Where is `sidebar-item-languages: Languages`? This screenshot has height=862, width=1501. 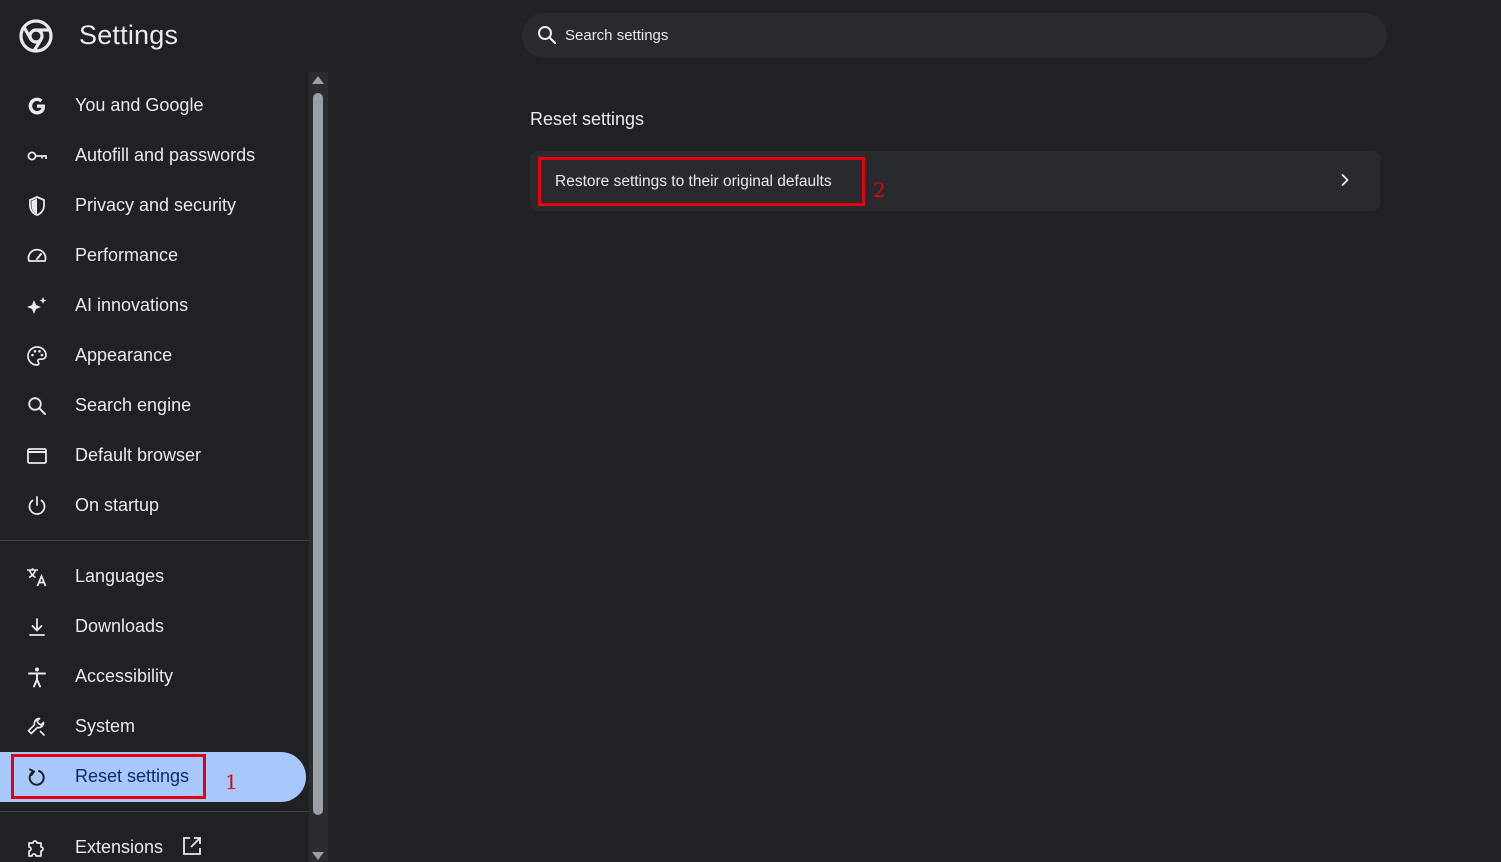
sidebar-item-languages: Languages is located at coordinates (153, 577).